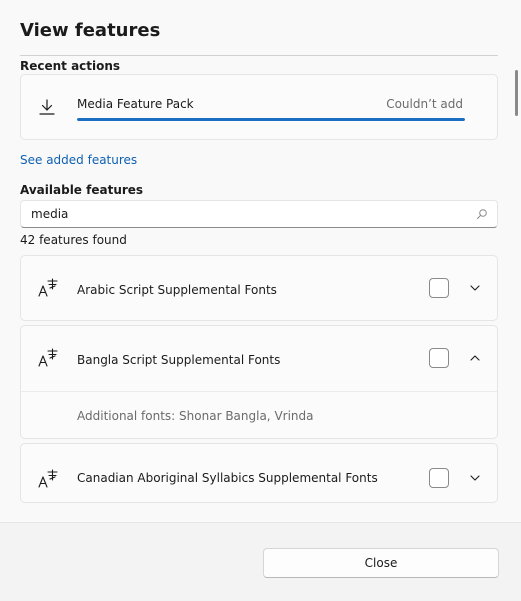 The width and height of the screenshot is (521, 601). I want to click on see-added-features-link: See added features, so click(78, 160).